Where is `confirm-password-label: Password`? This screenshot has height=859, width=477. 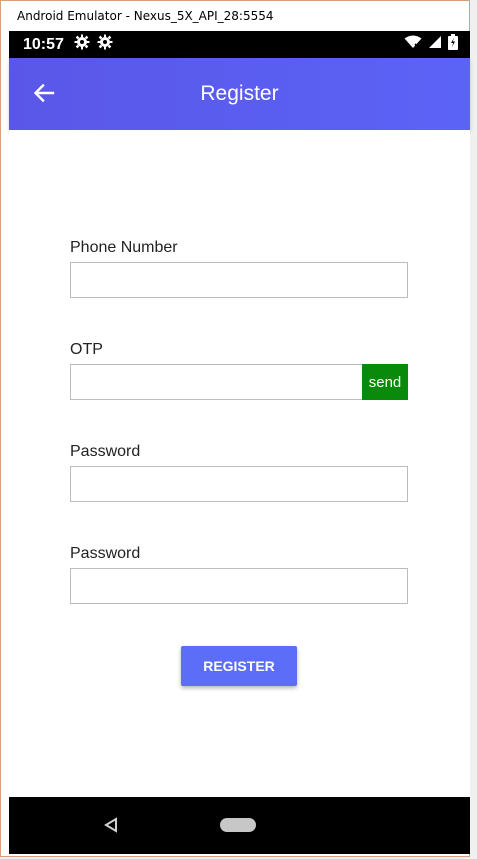 confirm-password-label: Password is located at coordinates (105, 553).